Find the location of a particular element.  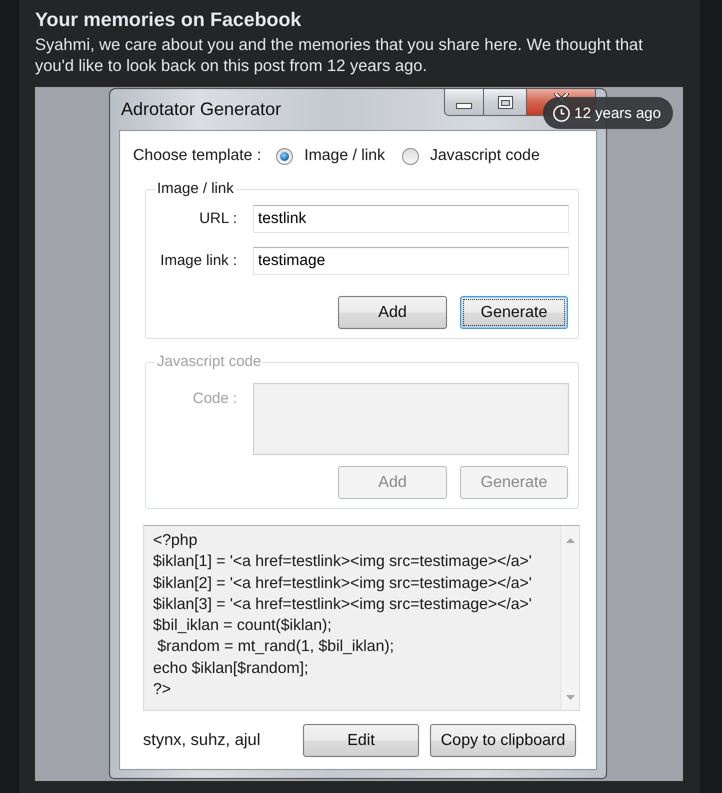

code-line: $bil_iklan = count($iklan); is located at coordinates (243, 626).